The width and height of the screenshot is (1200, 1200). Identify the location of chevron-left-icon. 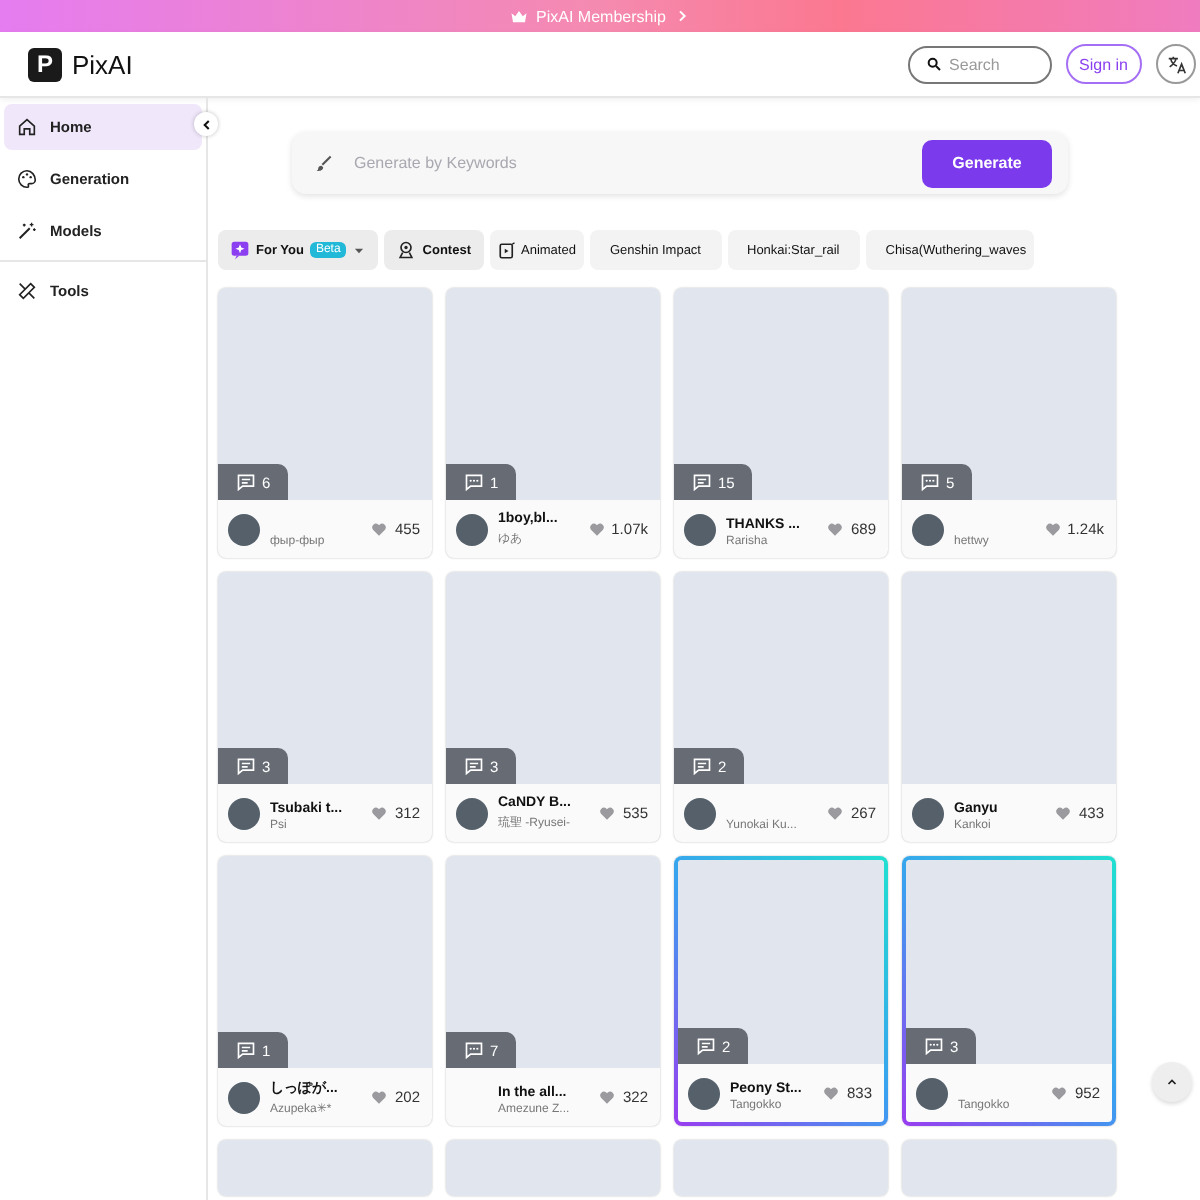
(206, 124).